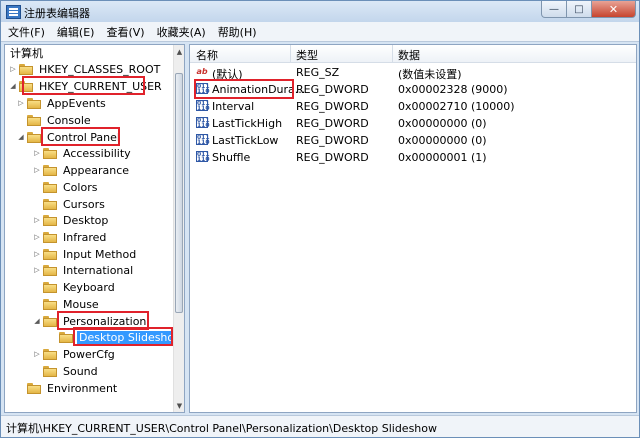 The height and width of the screenshot is (438, 640). I want to click on column-header-row: 名称 类型 数据, so click(413, 54).